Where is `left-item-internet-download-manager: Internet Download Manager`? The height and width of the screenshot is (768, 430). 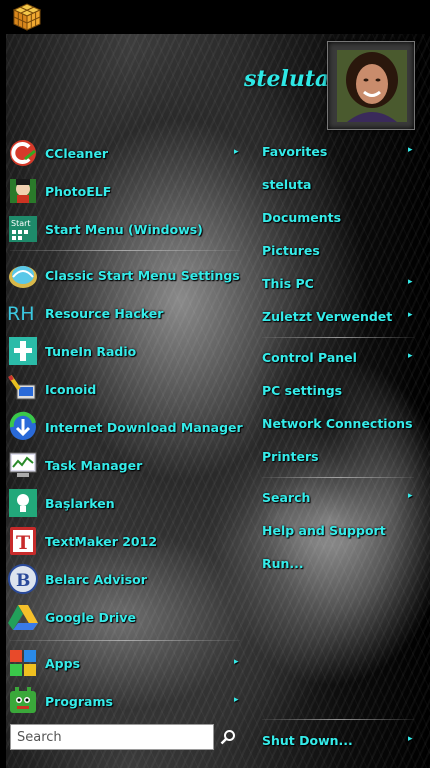
left-item-internet-download-manager: Internet Download Manager is located at coordinates (126, 427).